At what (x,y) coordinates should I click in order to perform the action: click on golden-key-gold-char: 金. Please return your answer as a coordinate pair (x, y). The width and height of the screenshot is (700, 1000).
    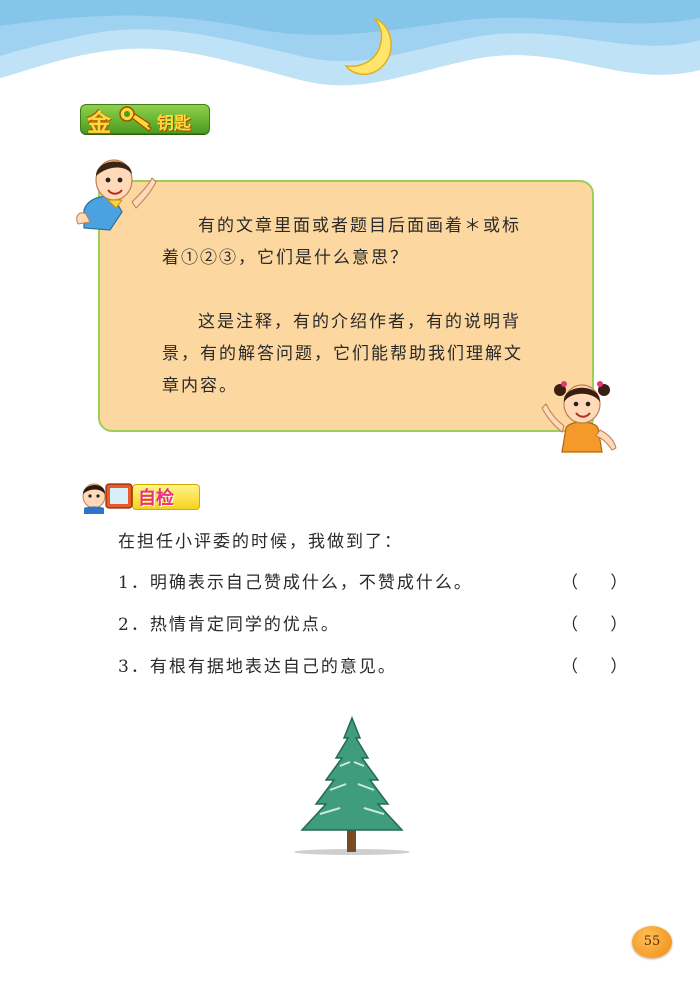
    Looking at the image, I should click on (99, 123).